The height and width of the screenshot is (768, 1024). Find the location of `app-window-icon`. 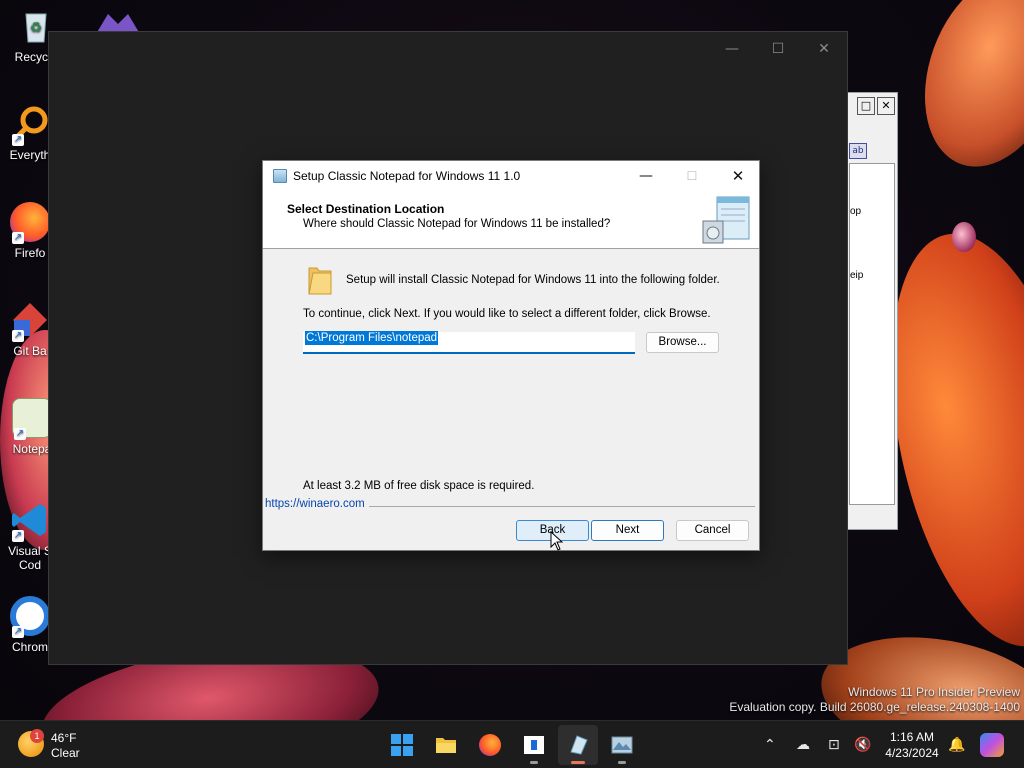

app-window-icon is located at coordinates (534, 745).